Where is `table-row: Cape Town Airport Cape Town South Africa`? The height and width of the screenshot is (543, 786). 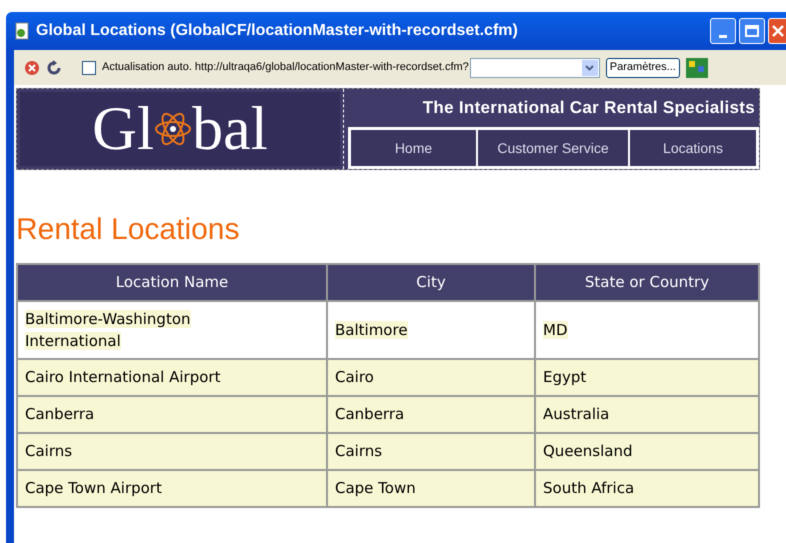
table-row: Cape Town Airport Cape Town South Africa is located at coordinates (388, 488).